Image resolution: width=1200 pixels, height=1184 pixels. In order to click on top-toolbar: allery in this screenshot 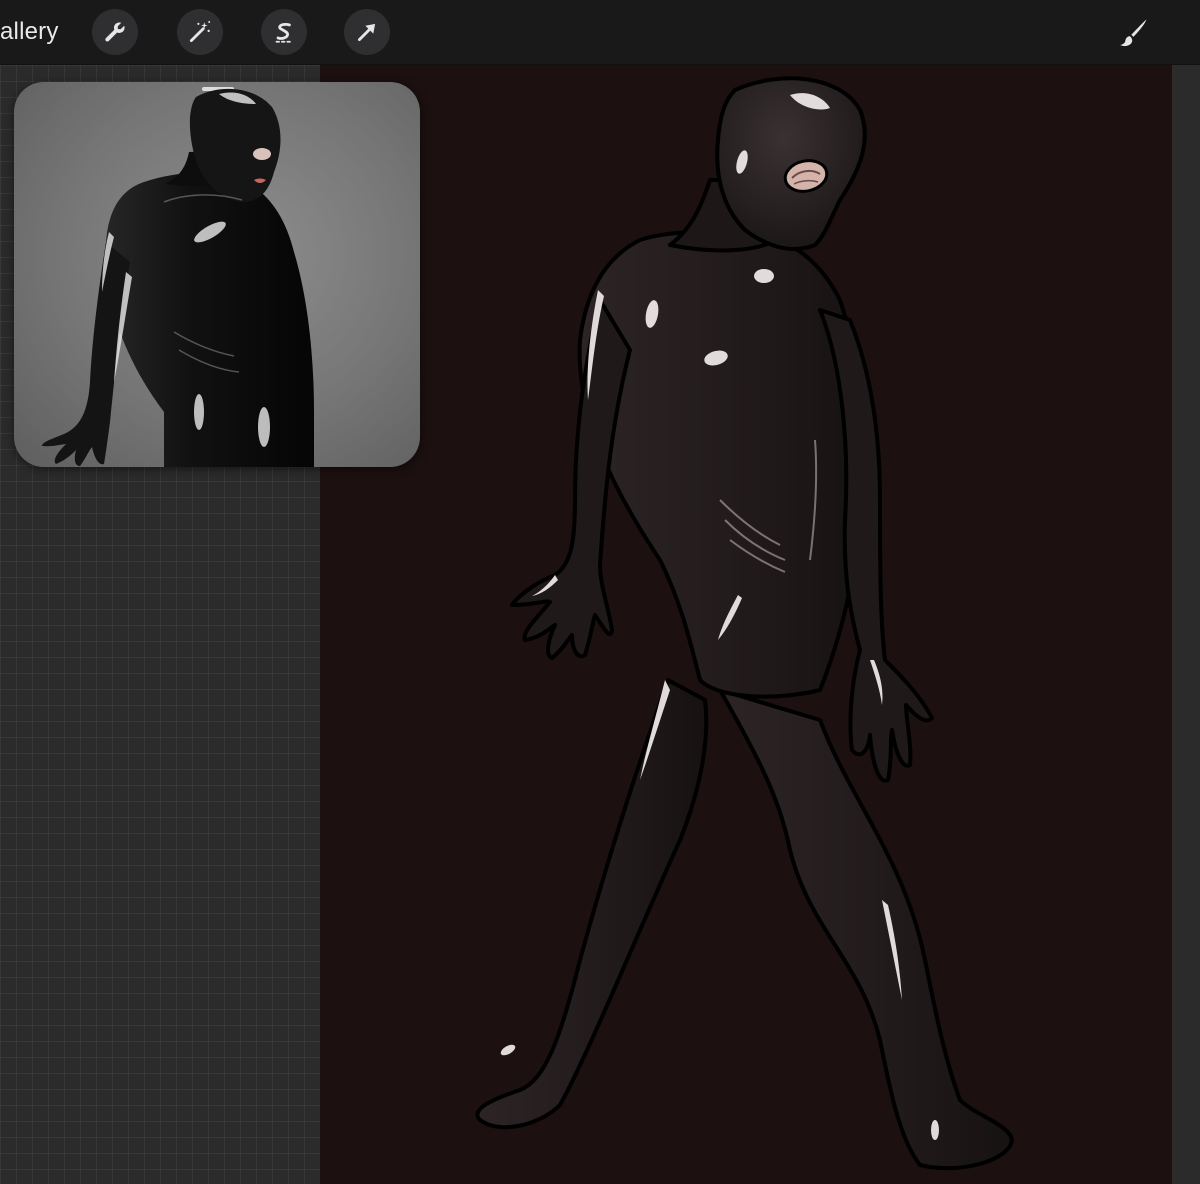, I will do `click(600, 32)`.